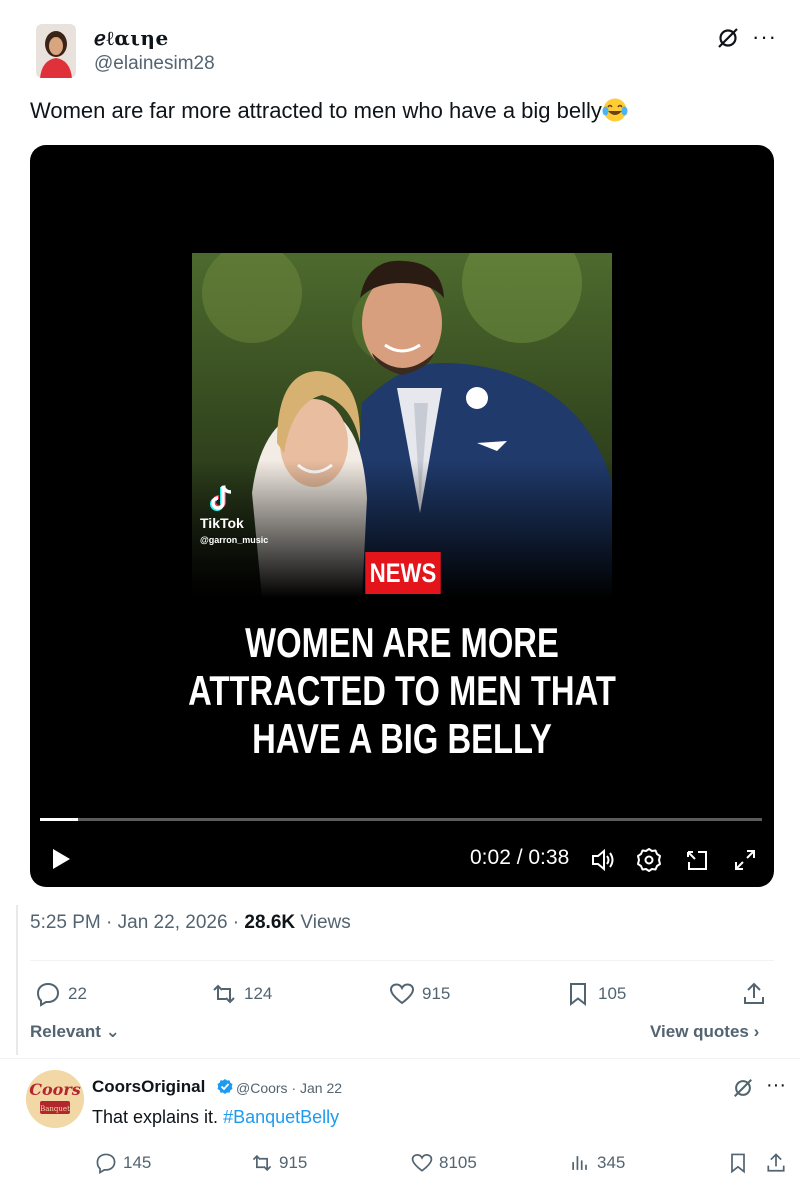 The image size is (800, 1189). Describe the element at coordinates (603, 860) in the screenshot. I see `volume-icon` at that location.